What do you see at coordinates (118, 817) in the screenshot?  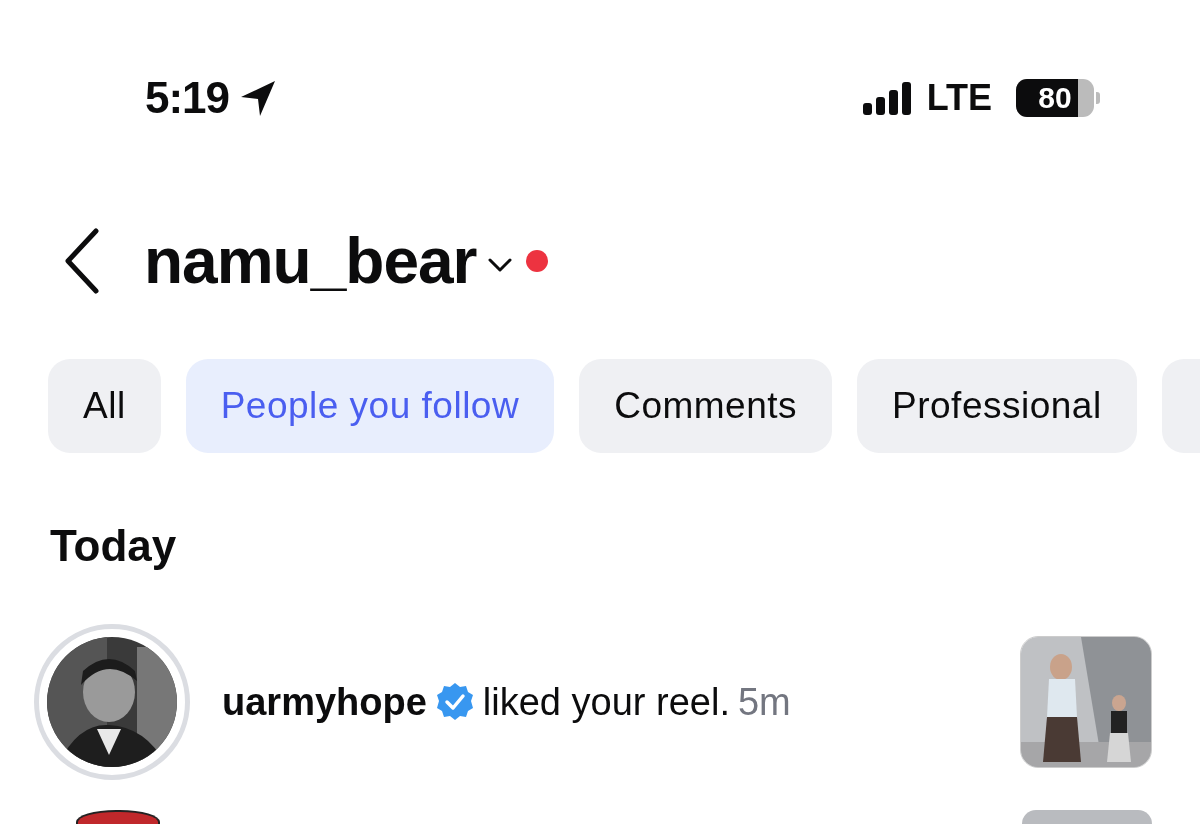 I see `avatar` at bounding box center [118, 817].